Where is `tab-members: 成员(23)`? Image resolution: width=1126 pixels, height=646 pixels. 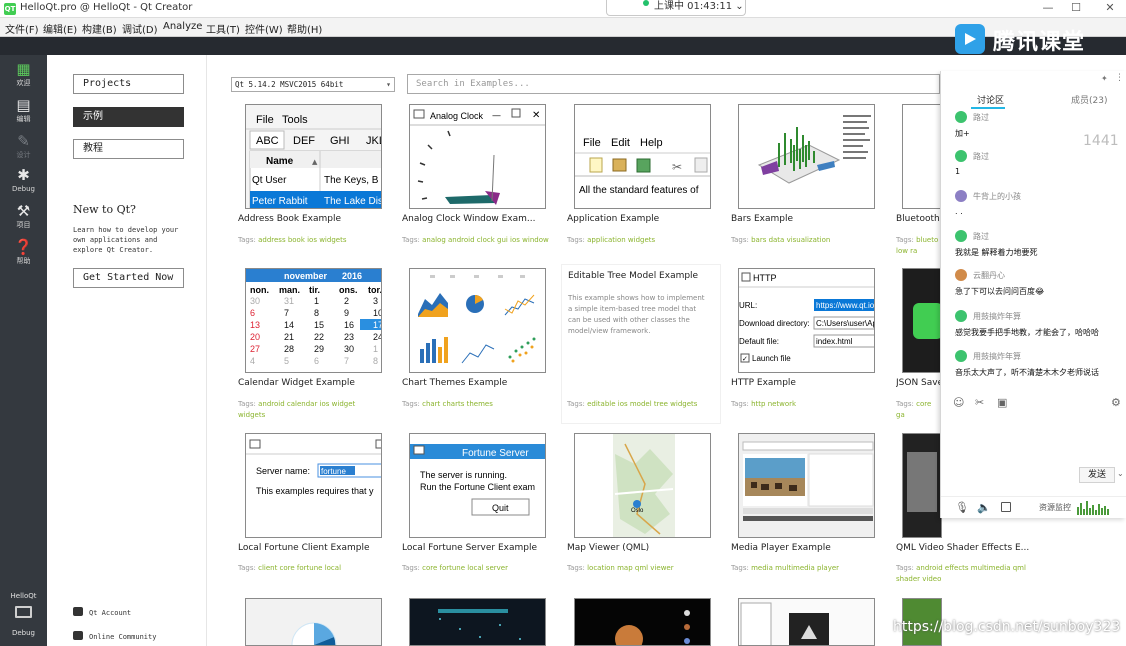 tab-members: 成员(23) is located at coordinates (1089, 99).